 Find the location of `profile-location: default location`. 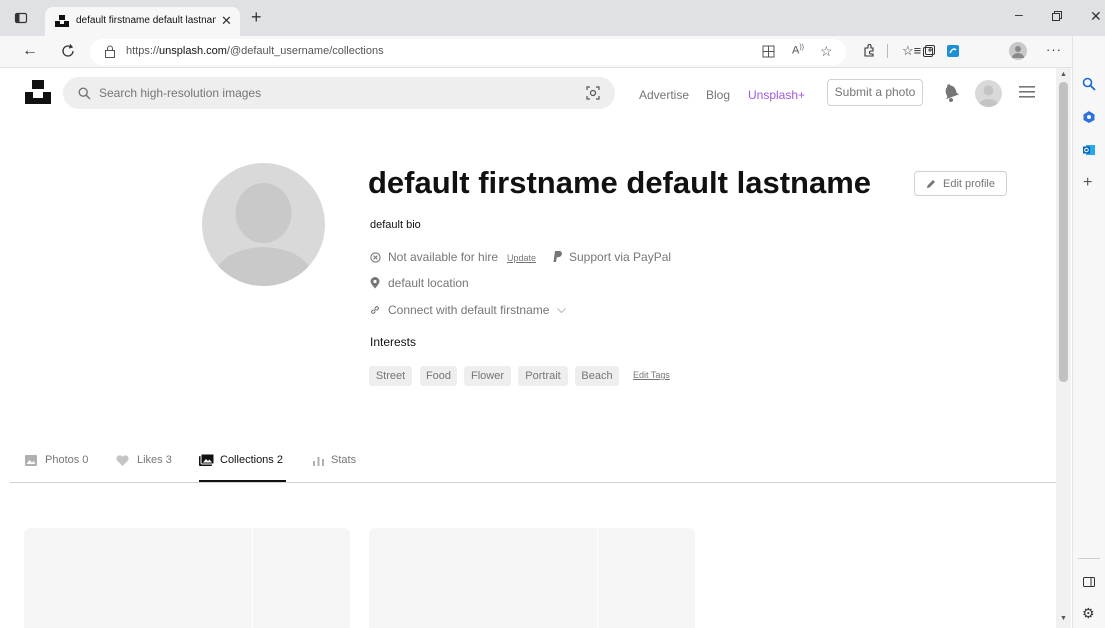

profile-location: default location is located at coordinates (428, 283).